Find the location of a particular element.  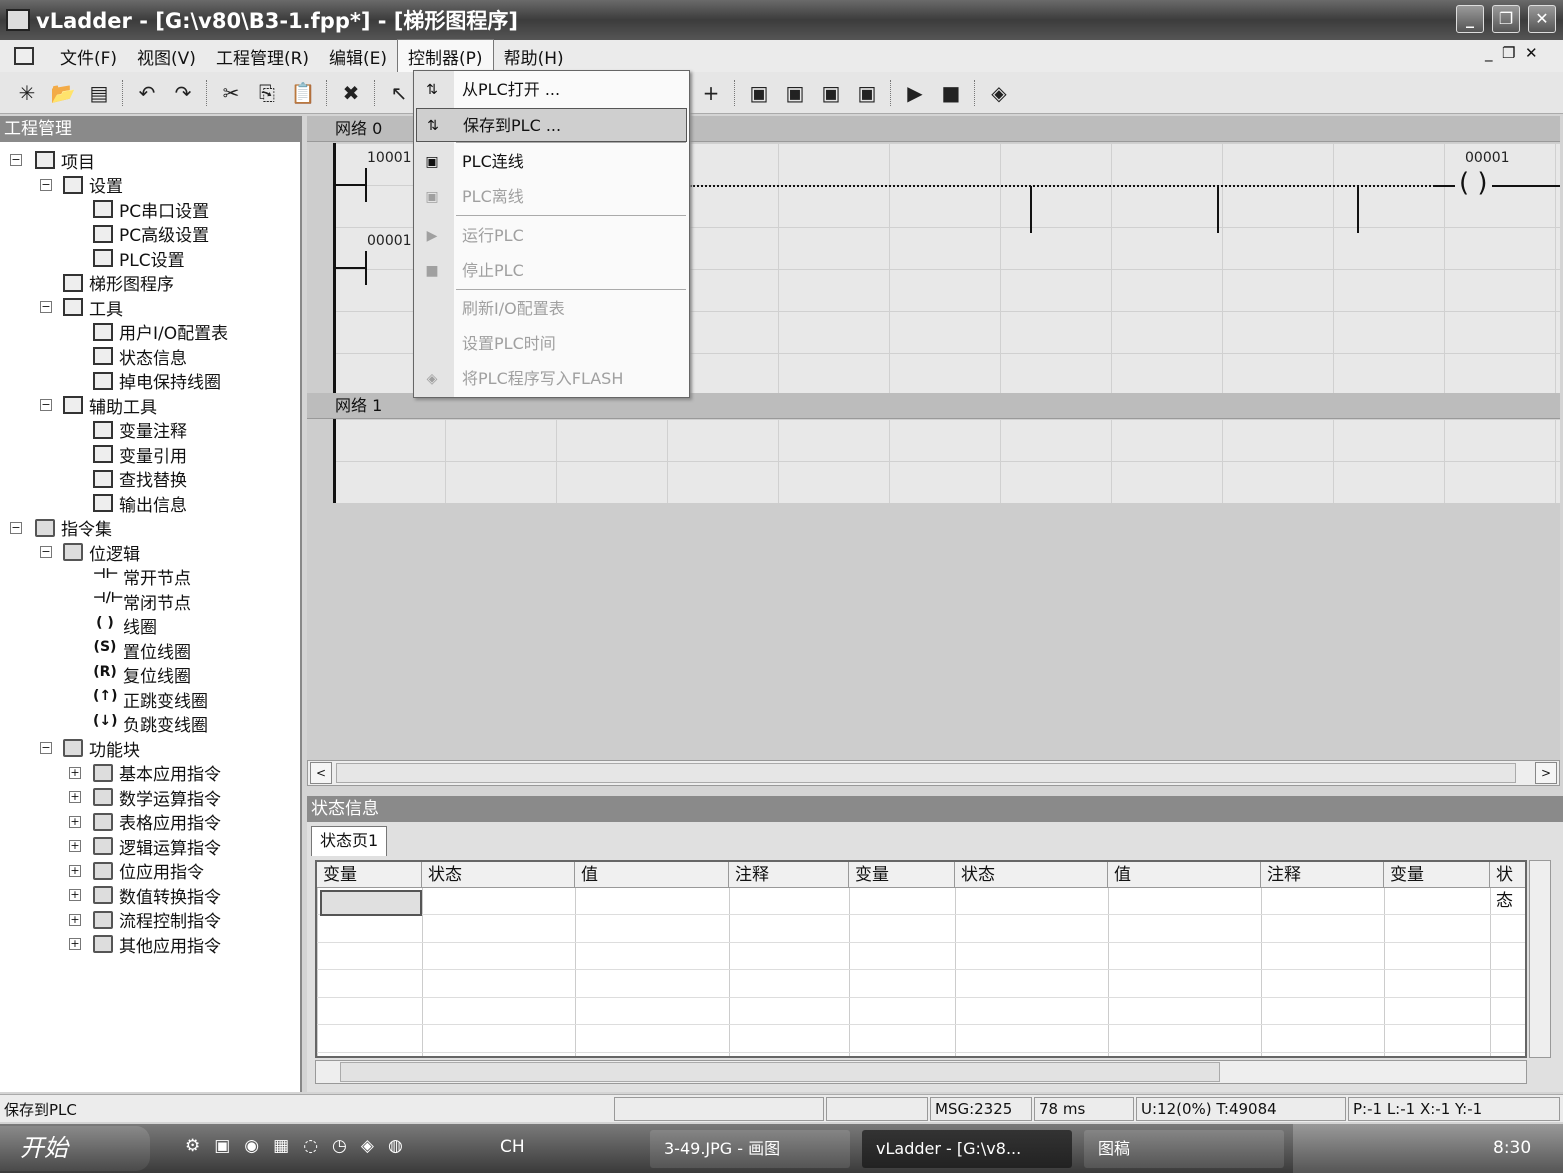

tree-item: 设置 is located at coordinates (93, 185).